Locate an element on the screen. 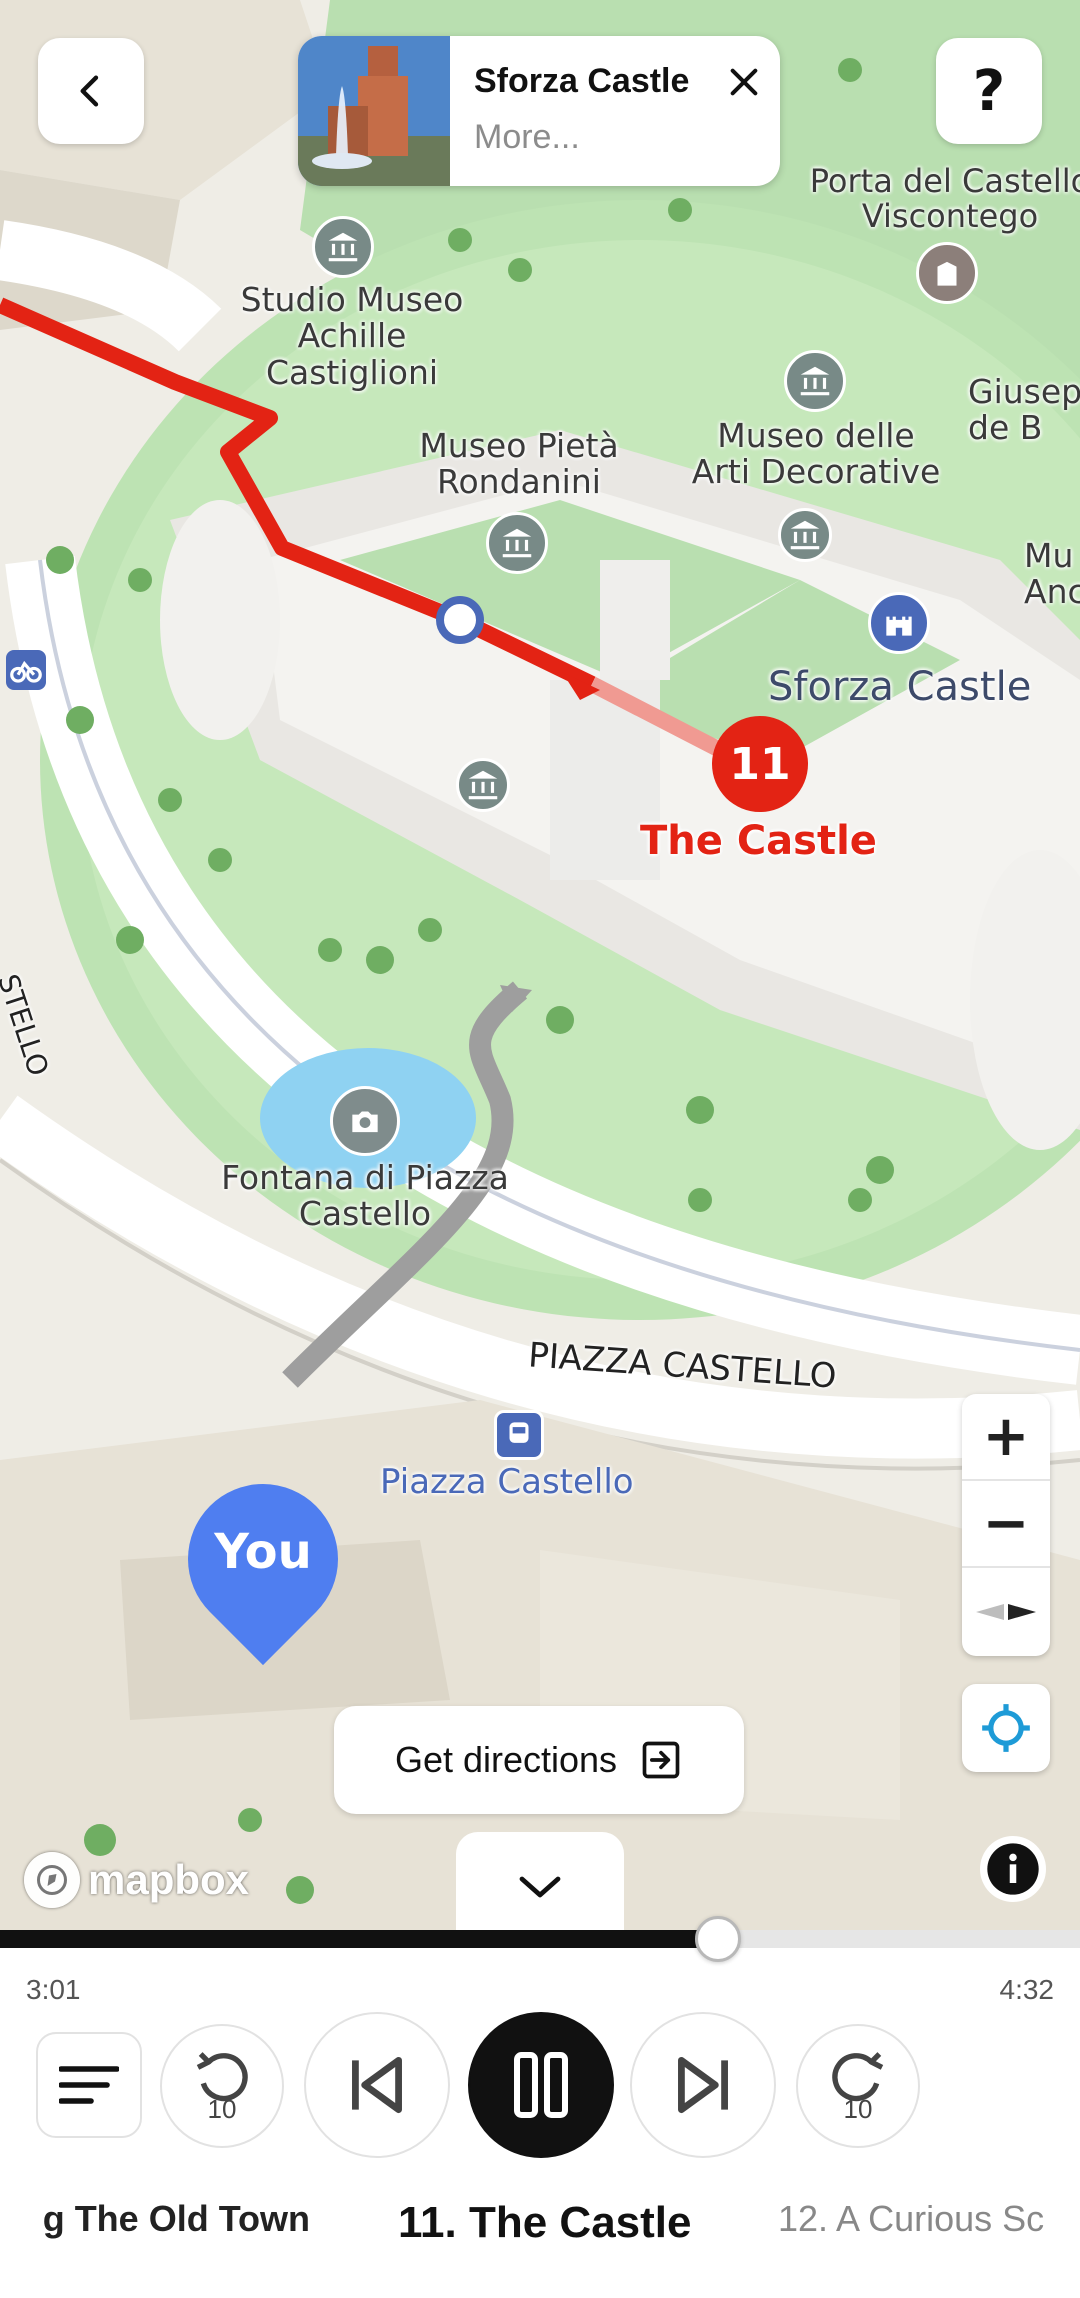  mapbox-logo-icon is located at coordinates (52, 1880).